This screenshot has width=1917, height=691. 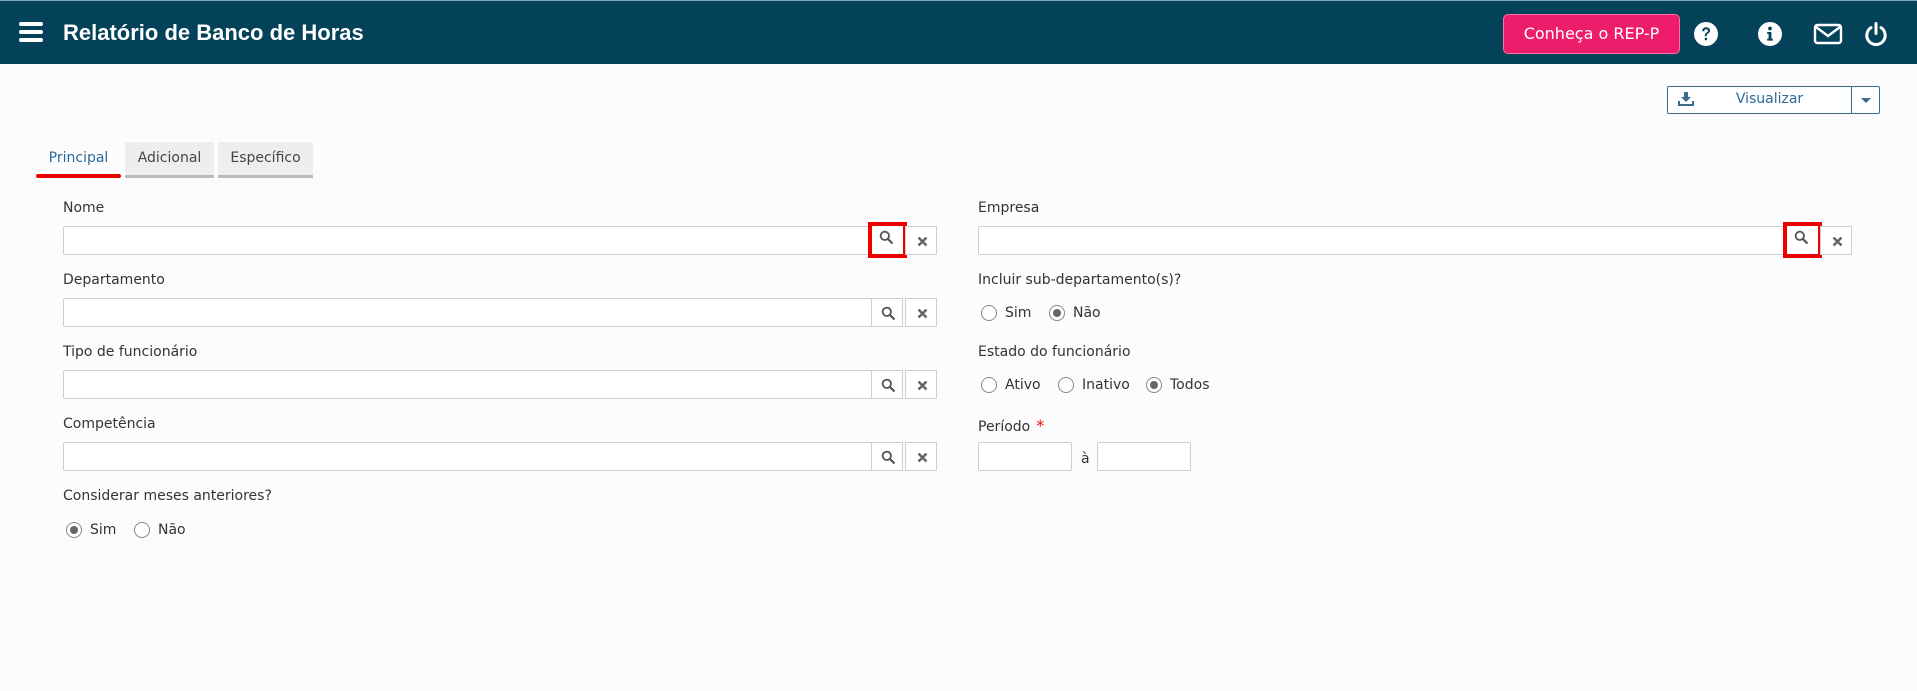 What do you see at coordinates (169, 160) in the screenshot?
I see `tab-adicional: Adicional` at bounding box center [169, 160].